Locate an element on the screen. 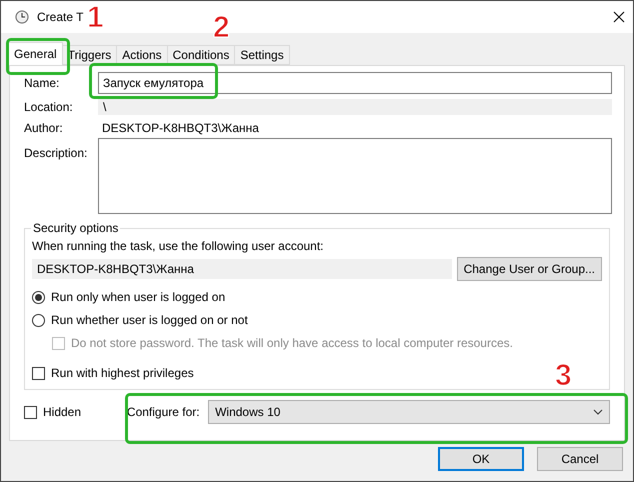 This screenshot has width=634, height=482. account-prompt: When running the task, use the following user account: is located at coordinates (178, 246).